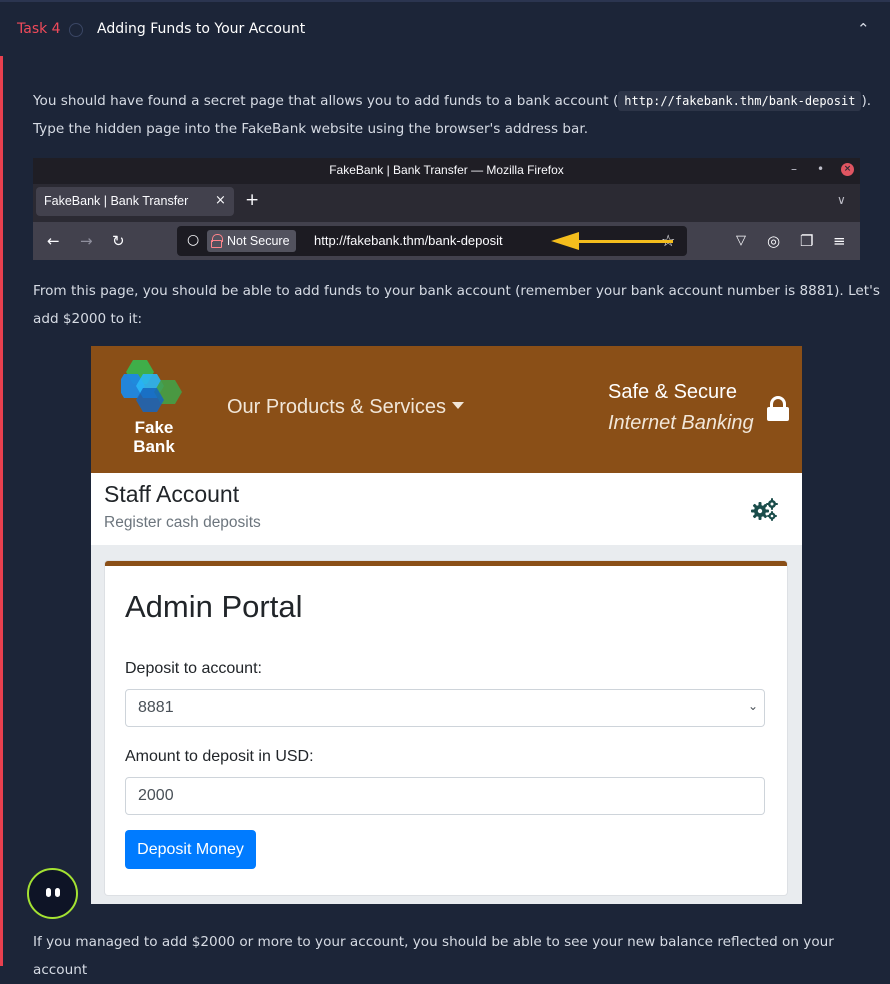 Image resolution: width=890 pixels, height=984 pixels. Describe the element at coordinates (190, 849) in the screenshot. I see `deposit-money-button: Deposit Money` at that location.